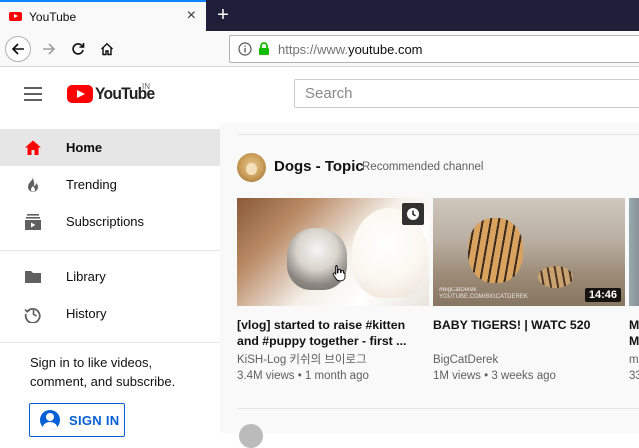 This screenshot has height=448, width=639. I want to click on account-icon, so click(50, 420).